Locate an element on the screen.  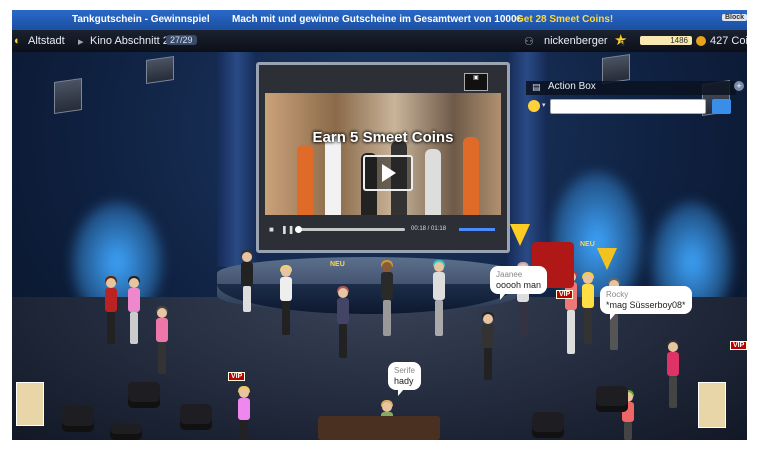
video-controls: ■ ❚❚ 00:18 / 01:18 is located at coordinates (383, 229).